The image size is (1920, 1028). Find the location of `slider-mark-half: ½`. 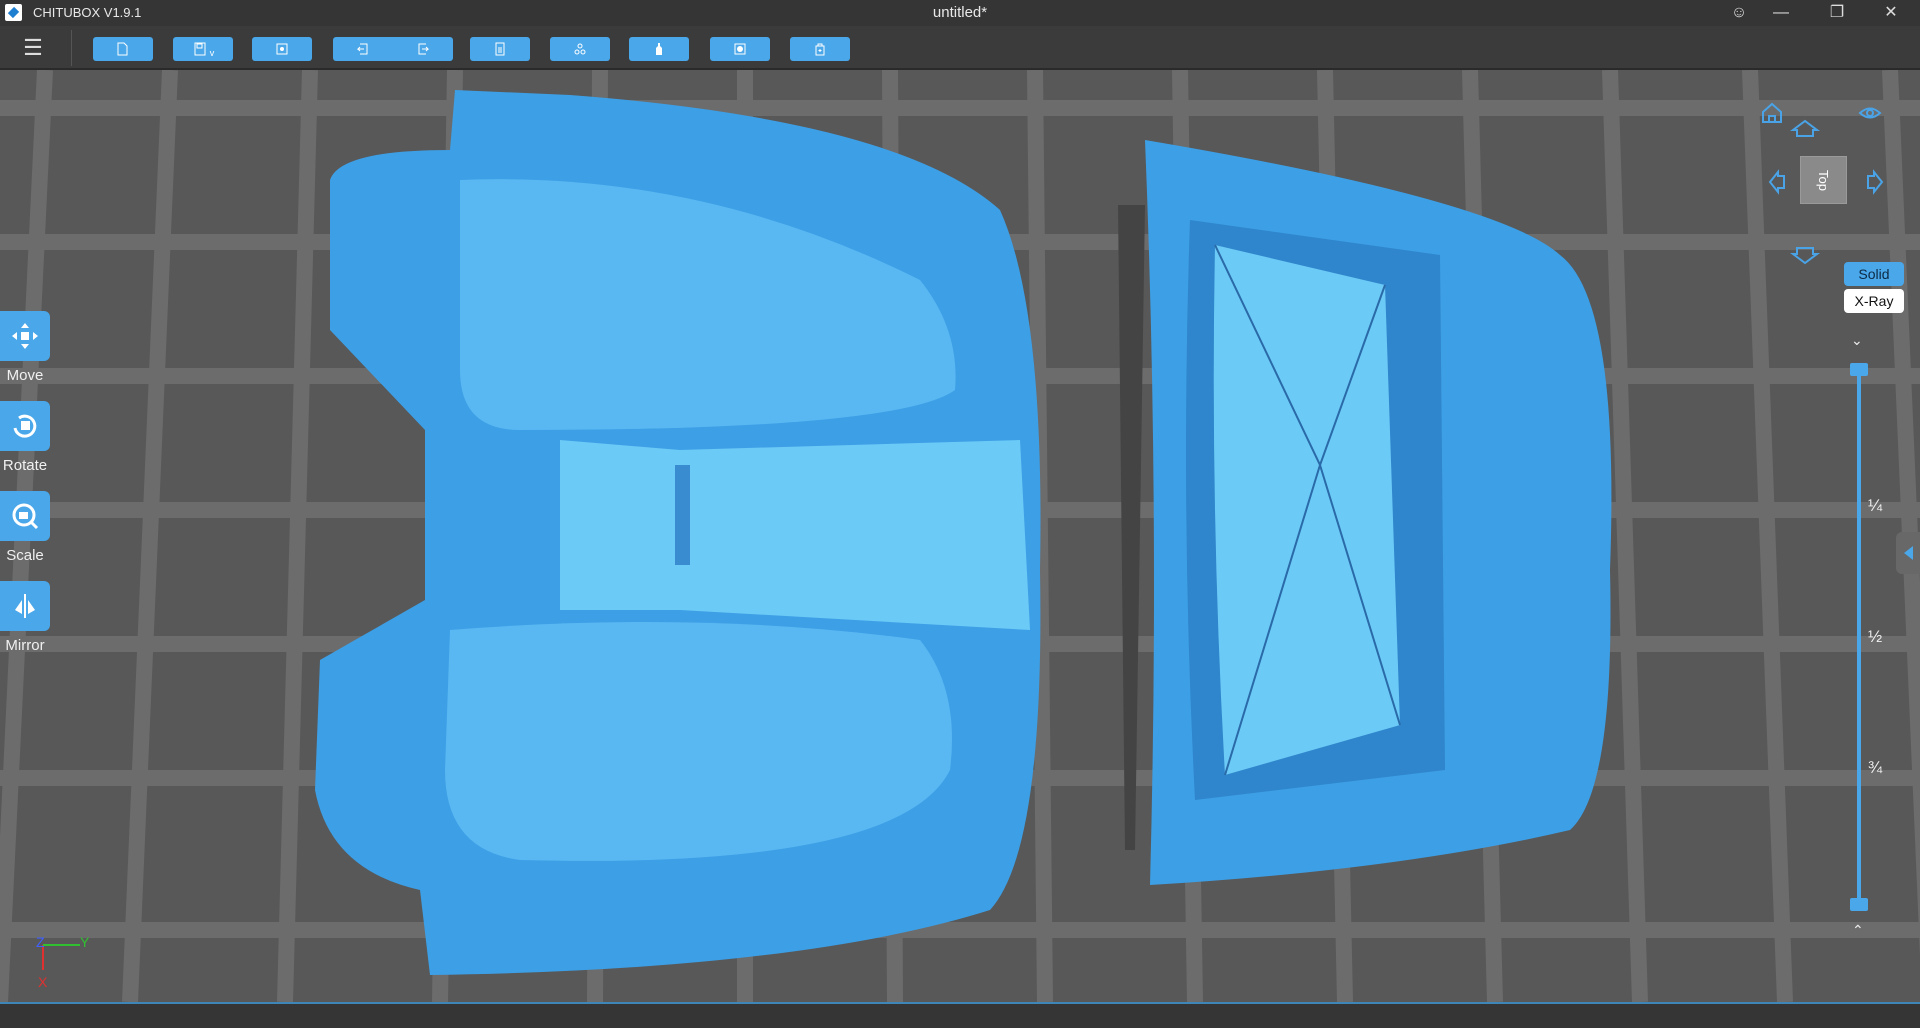

slider-mark-half: ½ is located at coordinates (1875, 636).